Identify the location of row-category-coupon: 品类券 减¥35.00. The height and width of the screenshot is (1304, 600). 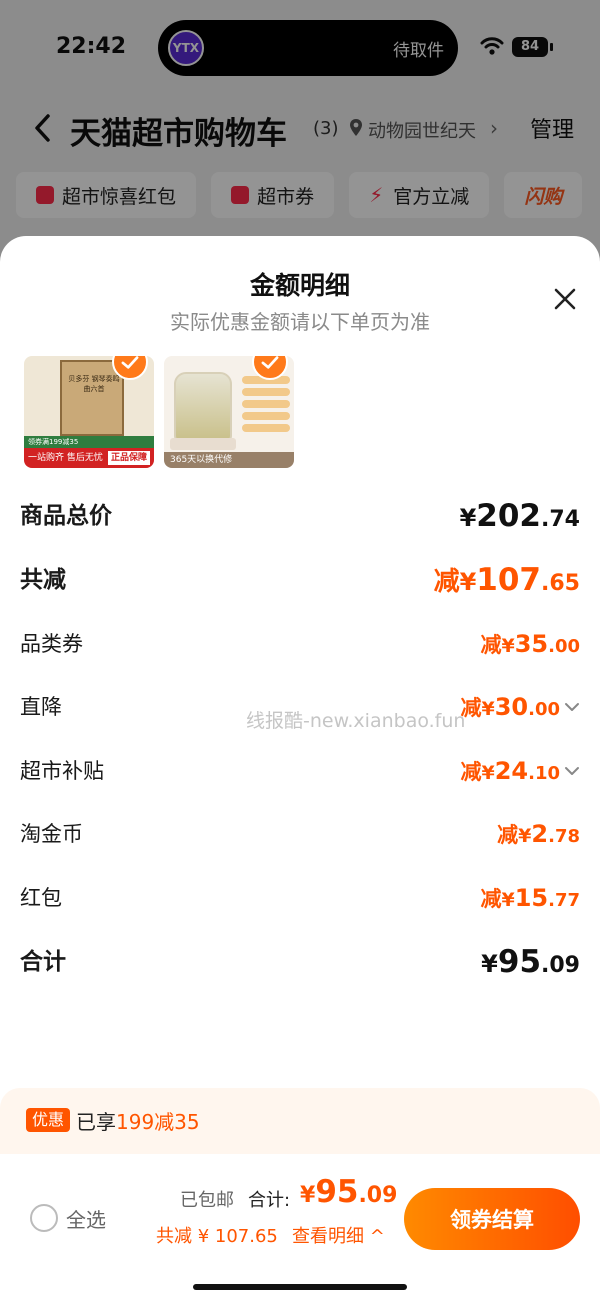
(300, 644).